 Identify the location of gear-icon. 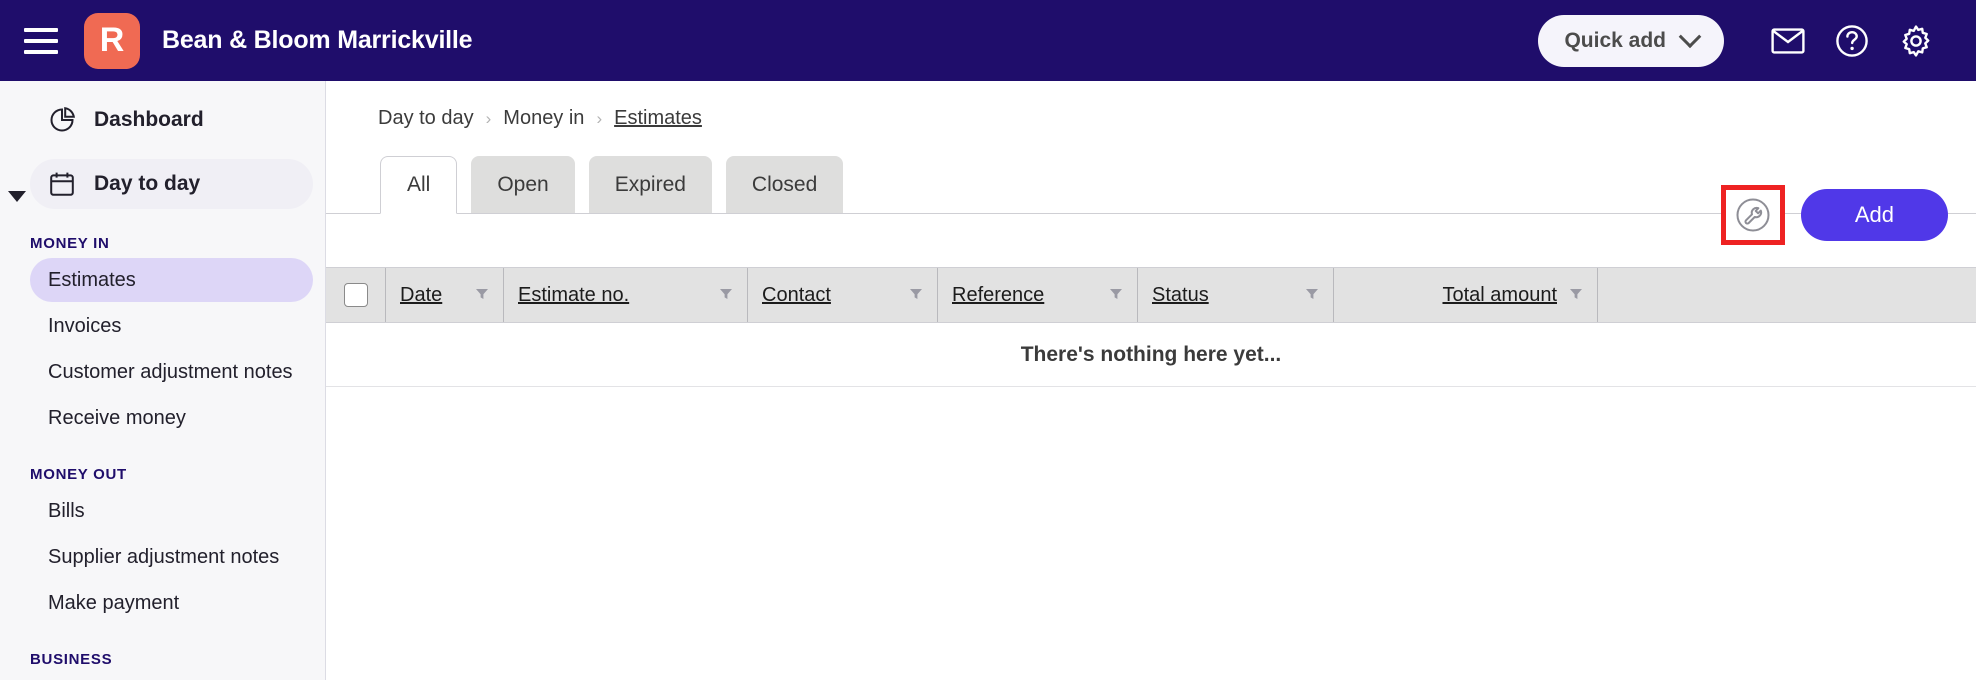
(1916, 41).